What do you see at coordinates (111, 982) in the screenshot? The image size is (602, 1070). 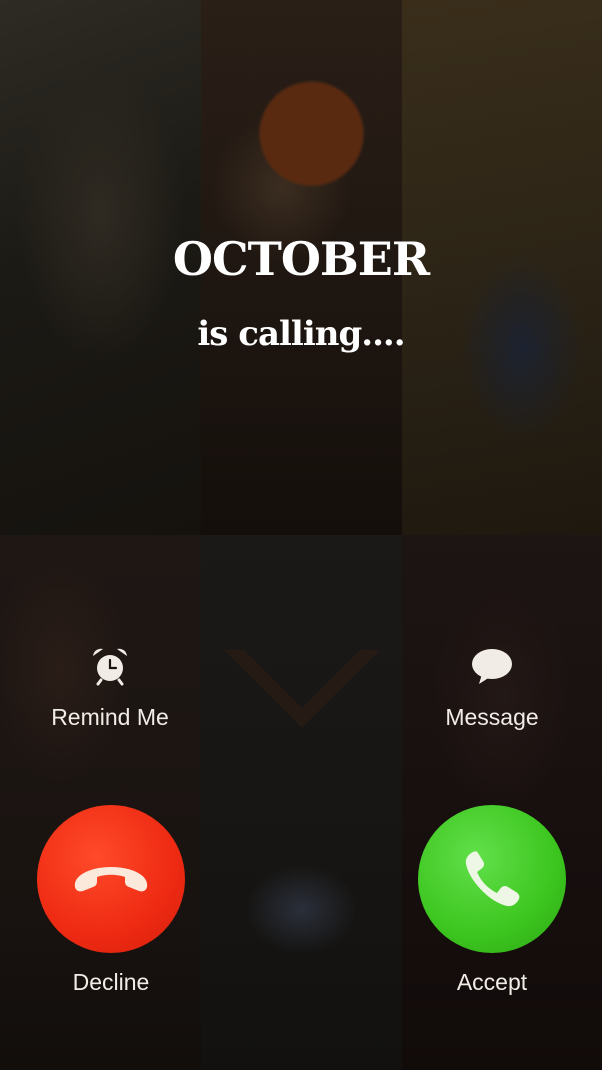 I see `decline-label: Decline` at bounding box center [111, 982].